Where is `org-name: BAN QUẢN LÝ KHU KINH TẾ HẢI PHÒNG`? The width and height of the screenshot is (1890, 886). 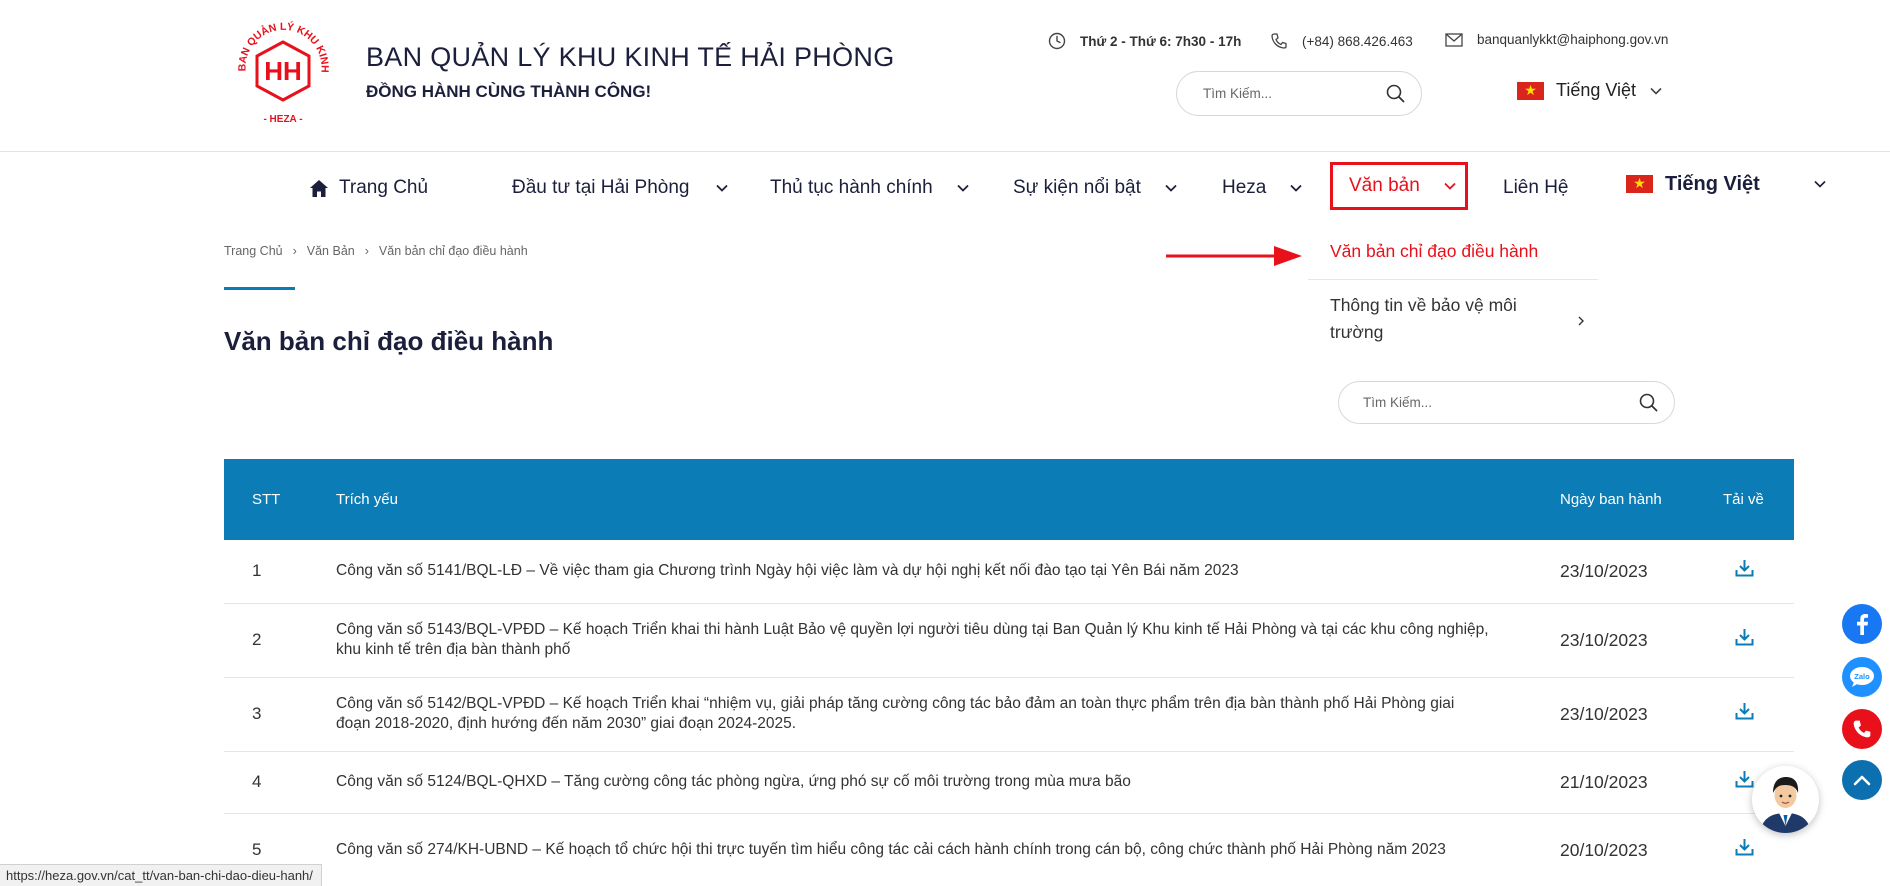 org-name: BAN QUẢN LÝ KHU KINH TẾ HẢI PHÒNG is located at coordinates (630, 57).